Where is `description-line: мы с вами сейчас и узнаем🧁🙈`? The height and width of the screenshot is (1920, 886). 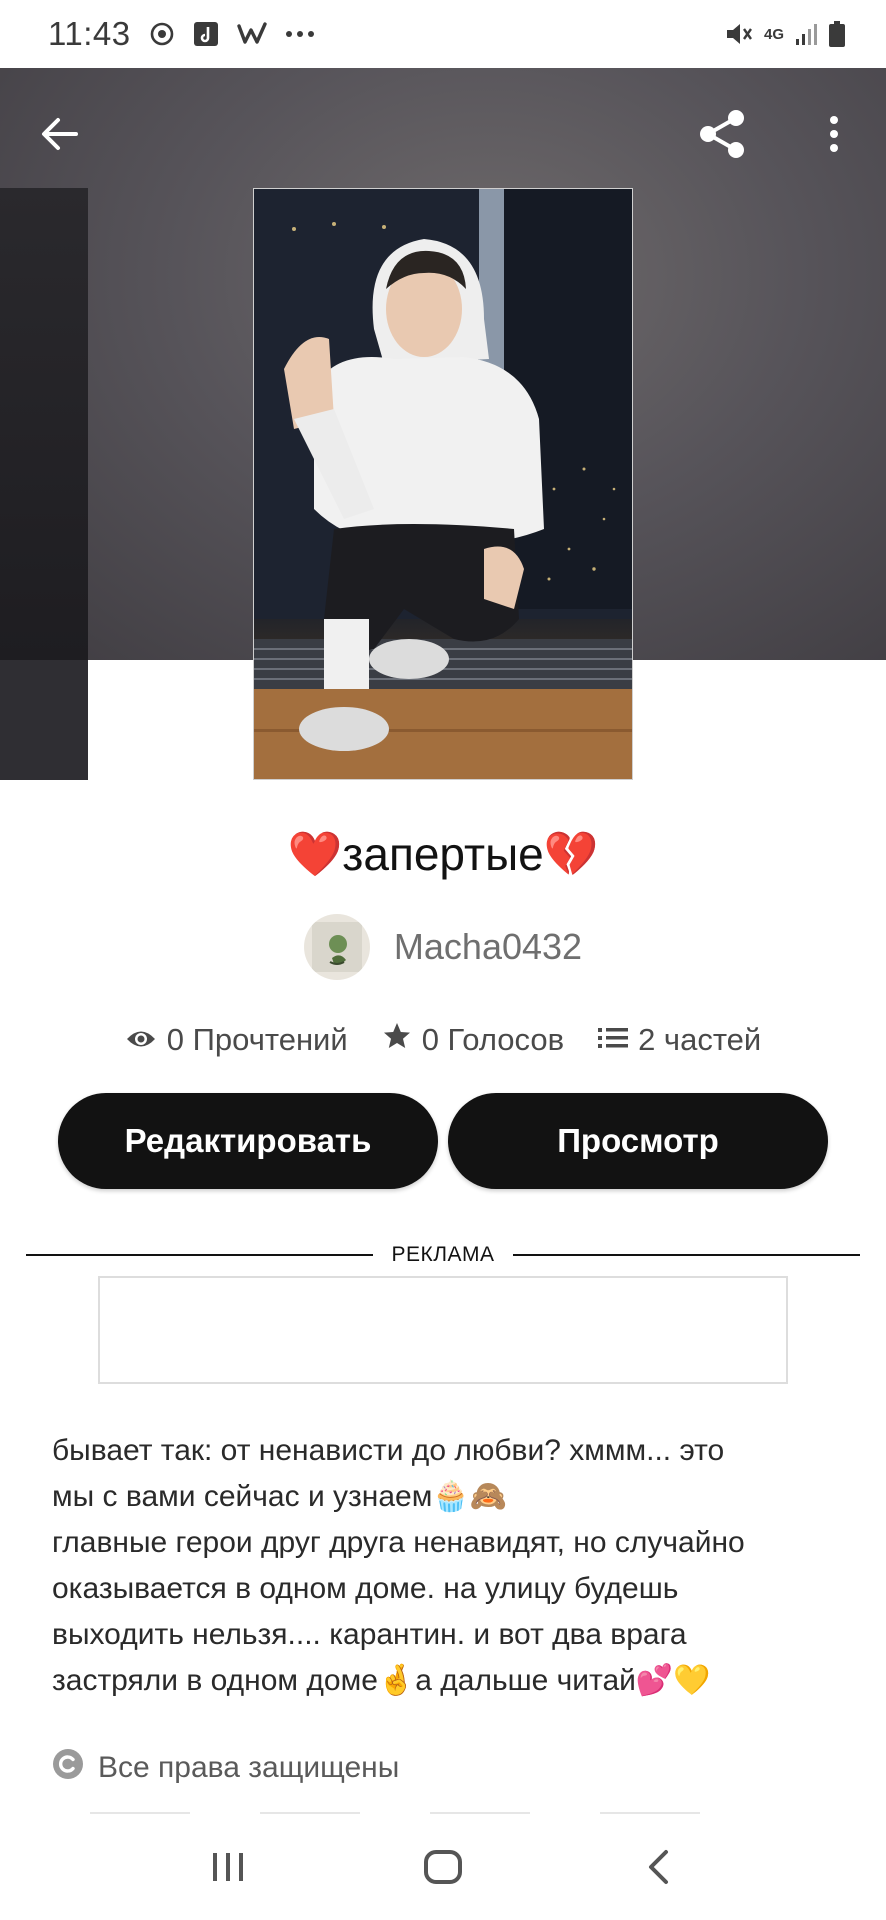 description-line: мы с вами сейчас и узнаем🧁🙈 is located at coordinates (447, 1497).